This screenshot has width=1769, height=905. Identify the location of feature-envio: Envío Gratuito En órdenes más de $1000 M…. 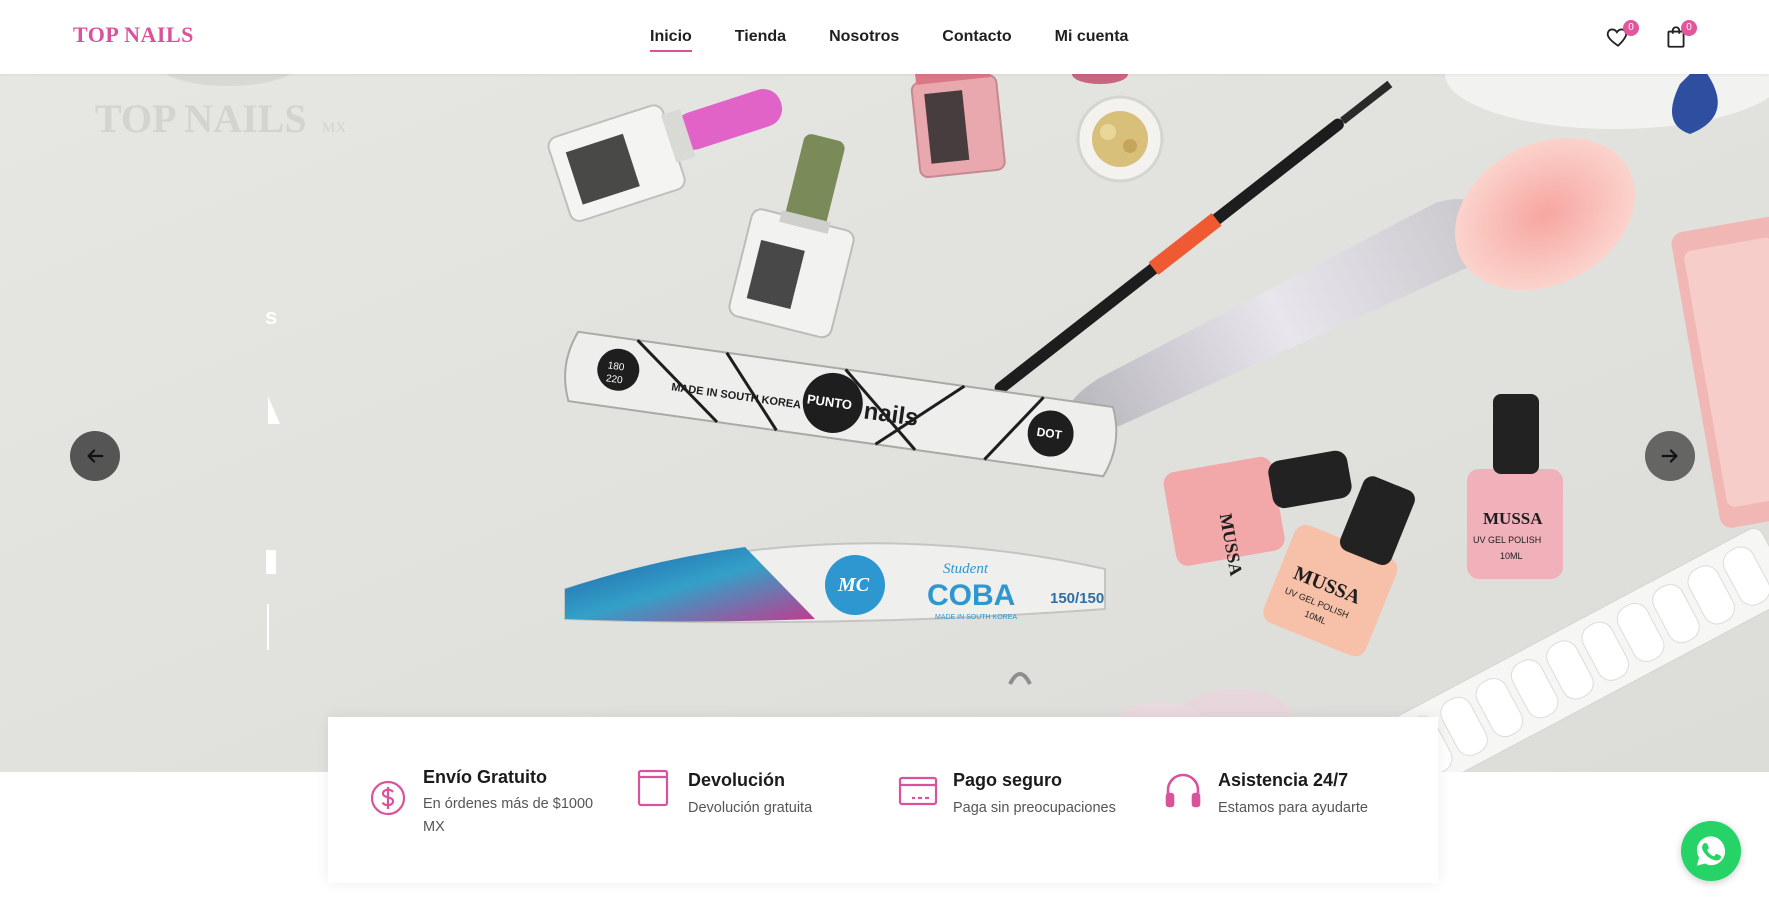
(488, 800).